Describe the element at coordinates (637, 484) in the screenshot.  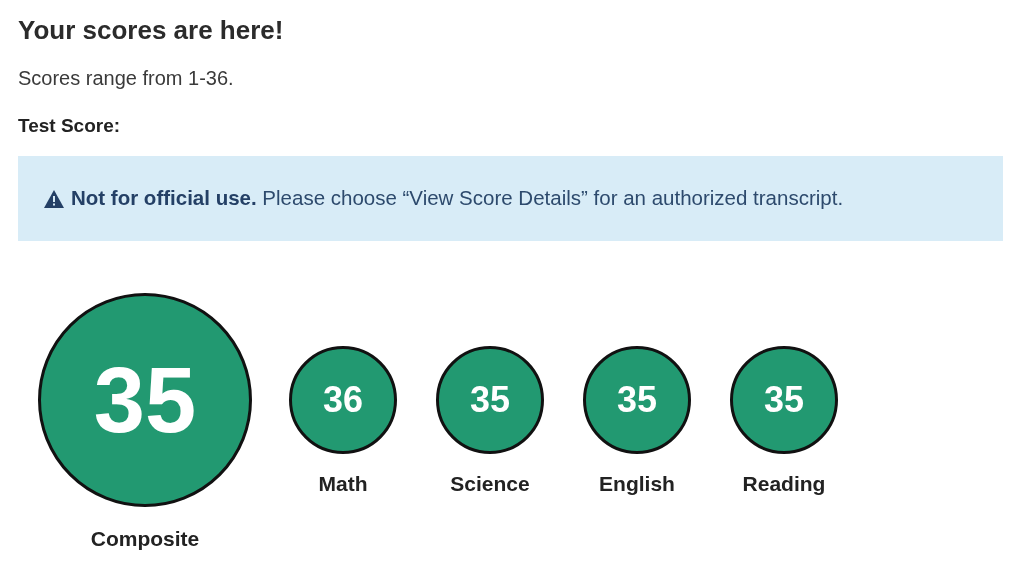
I see `subject-label: English` at that location.